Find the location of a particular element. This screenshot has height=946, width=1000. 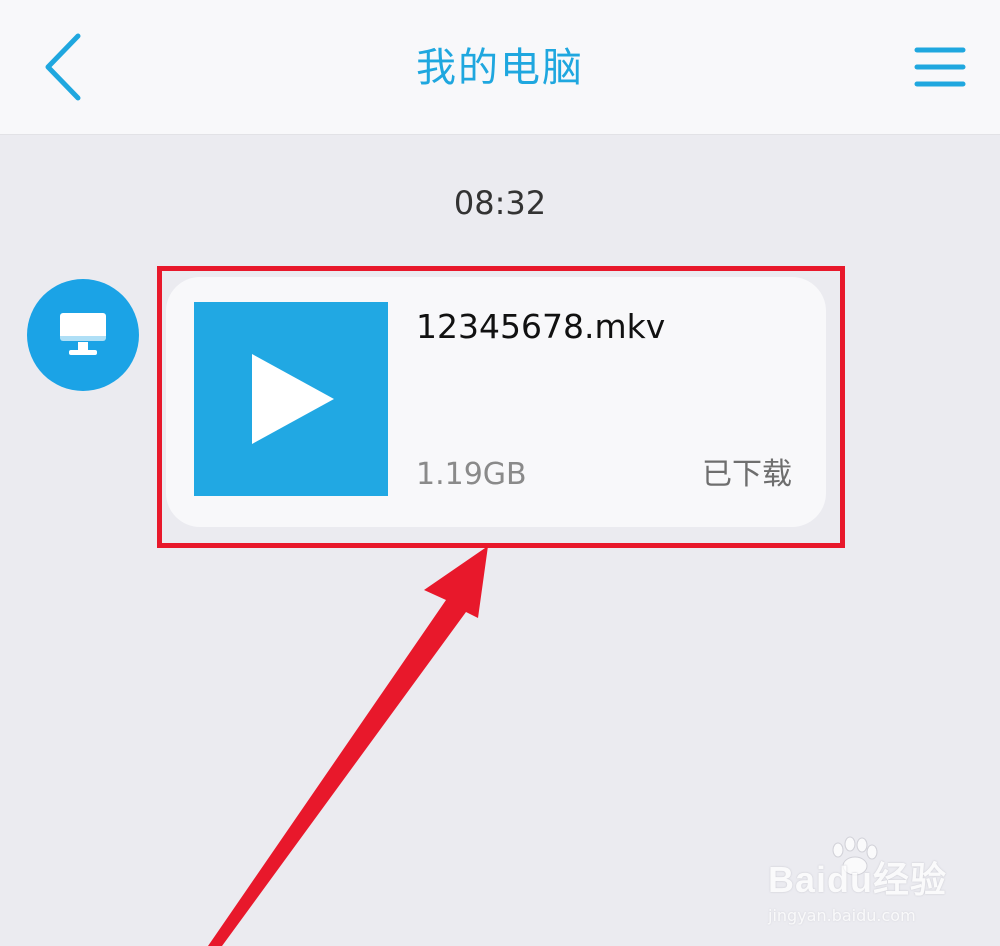

top-bar: 我的电脑 is located at coordinates (500, 67).